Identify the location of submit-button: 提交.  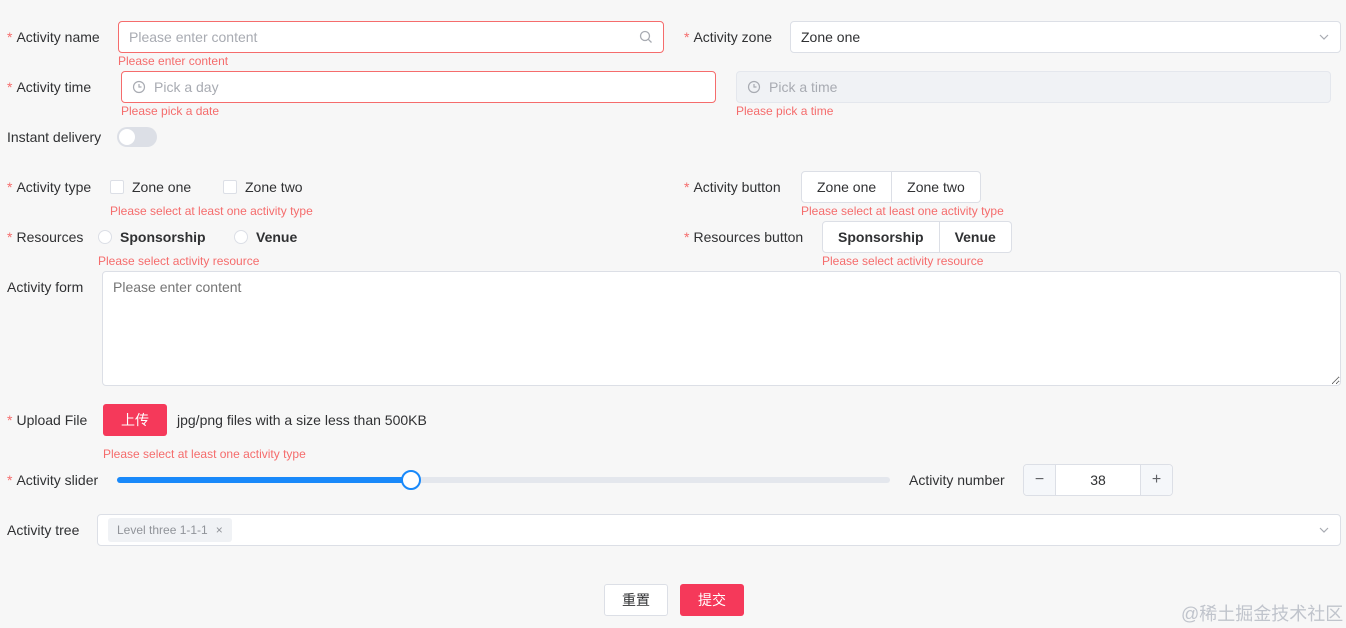
(712, 600).